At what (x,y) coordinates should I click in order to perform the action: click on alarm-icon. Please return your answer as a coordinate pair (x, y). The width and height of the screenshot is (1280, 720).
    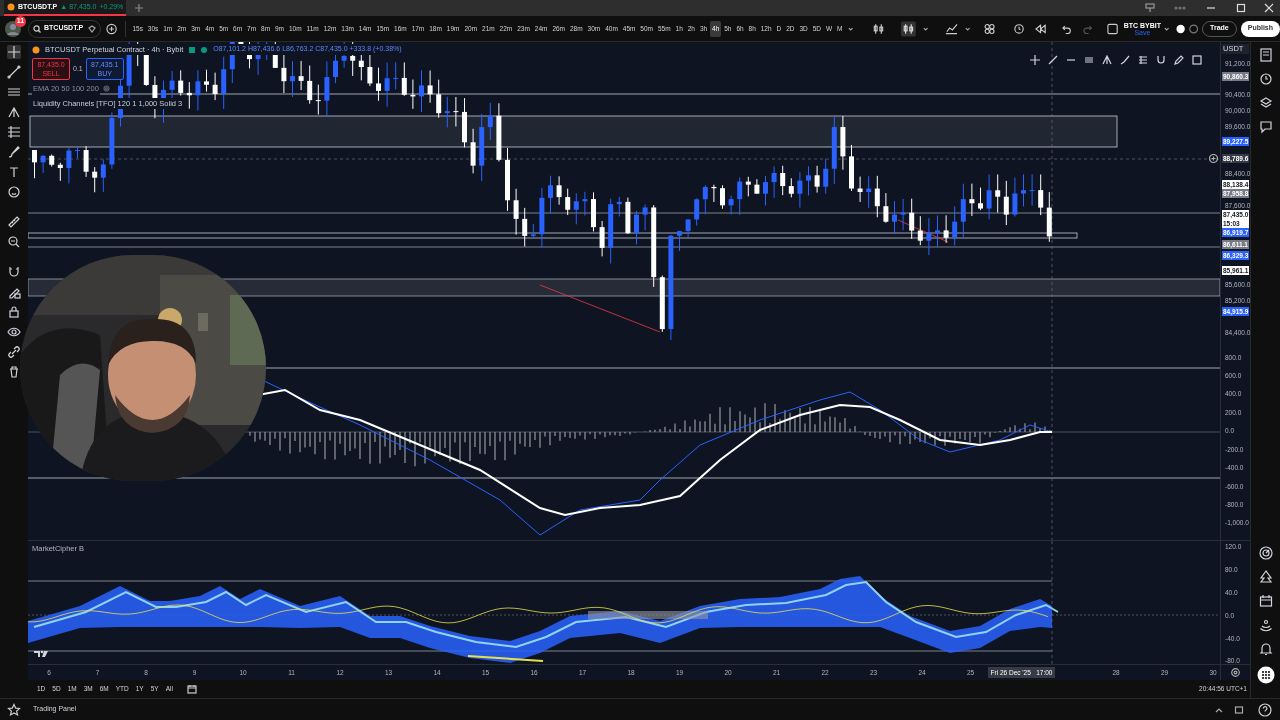
    Looking at the image, I should click on (1018, 28).